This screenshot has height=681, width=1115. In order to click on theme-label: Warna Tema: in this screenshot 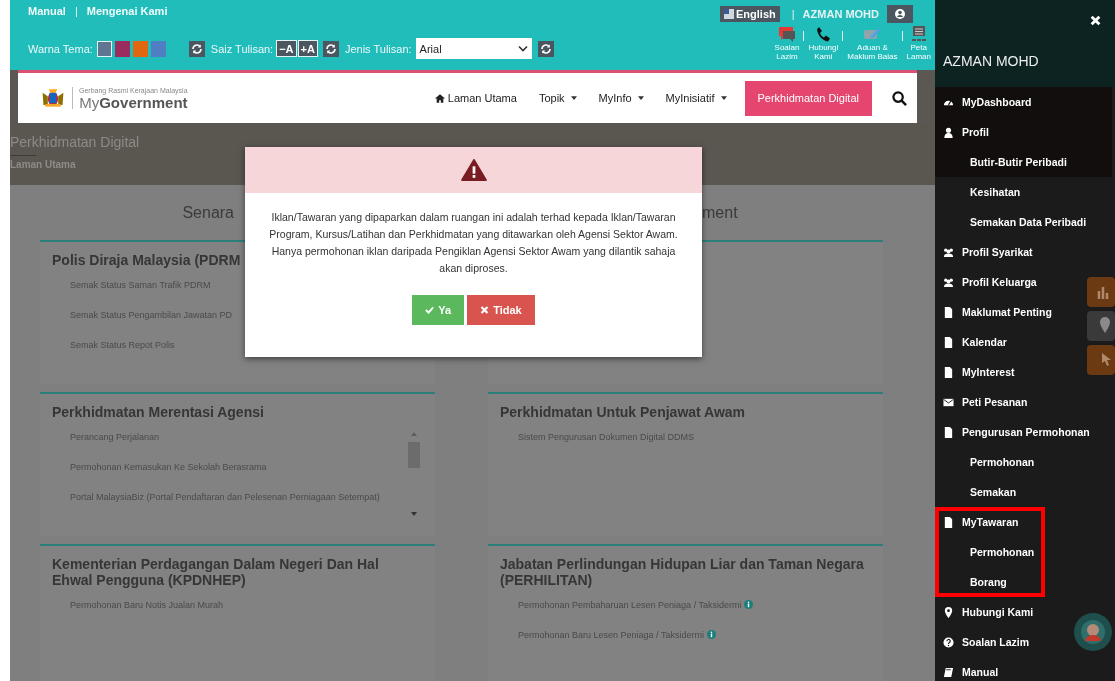, I will do `click(60, 48)`.